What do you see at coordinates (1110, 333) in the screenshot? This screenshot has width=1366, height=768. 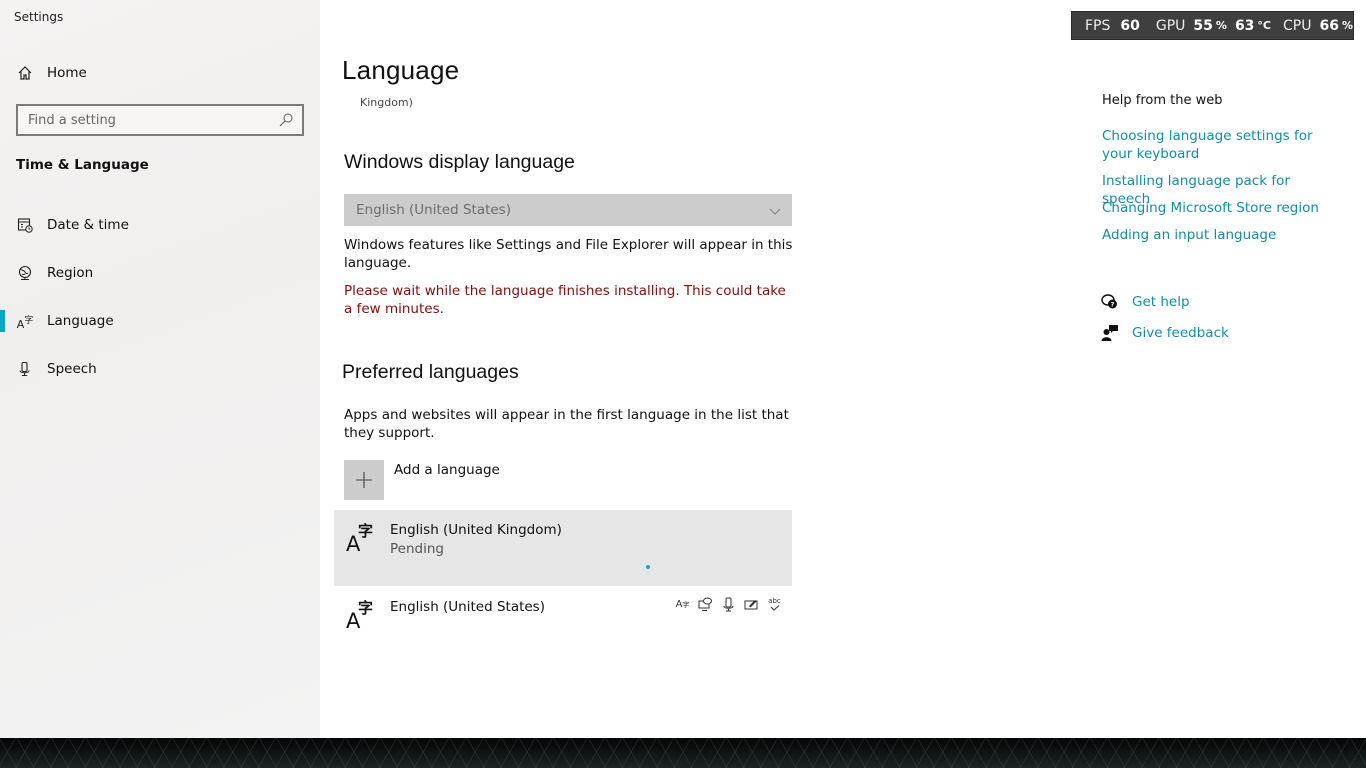 I see `feedback-icon` at bounding box center [1110, 333].